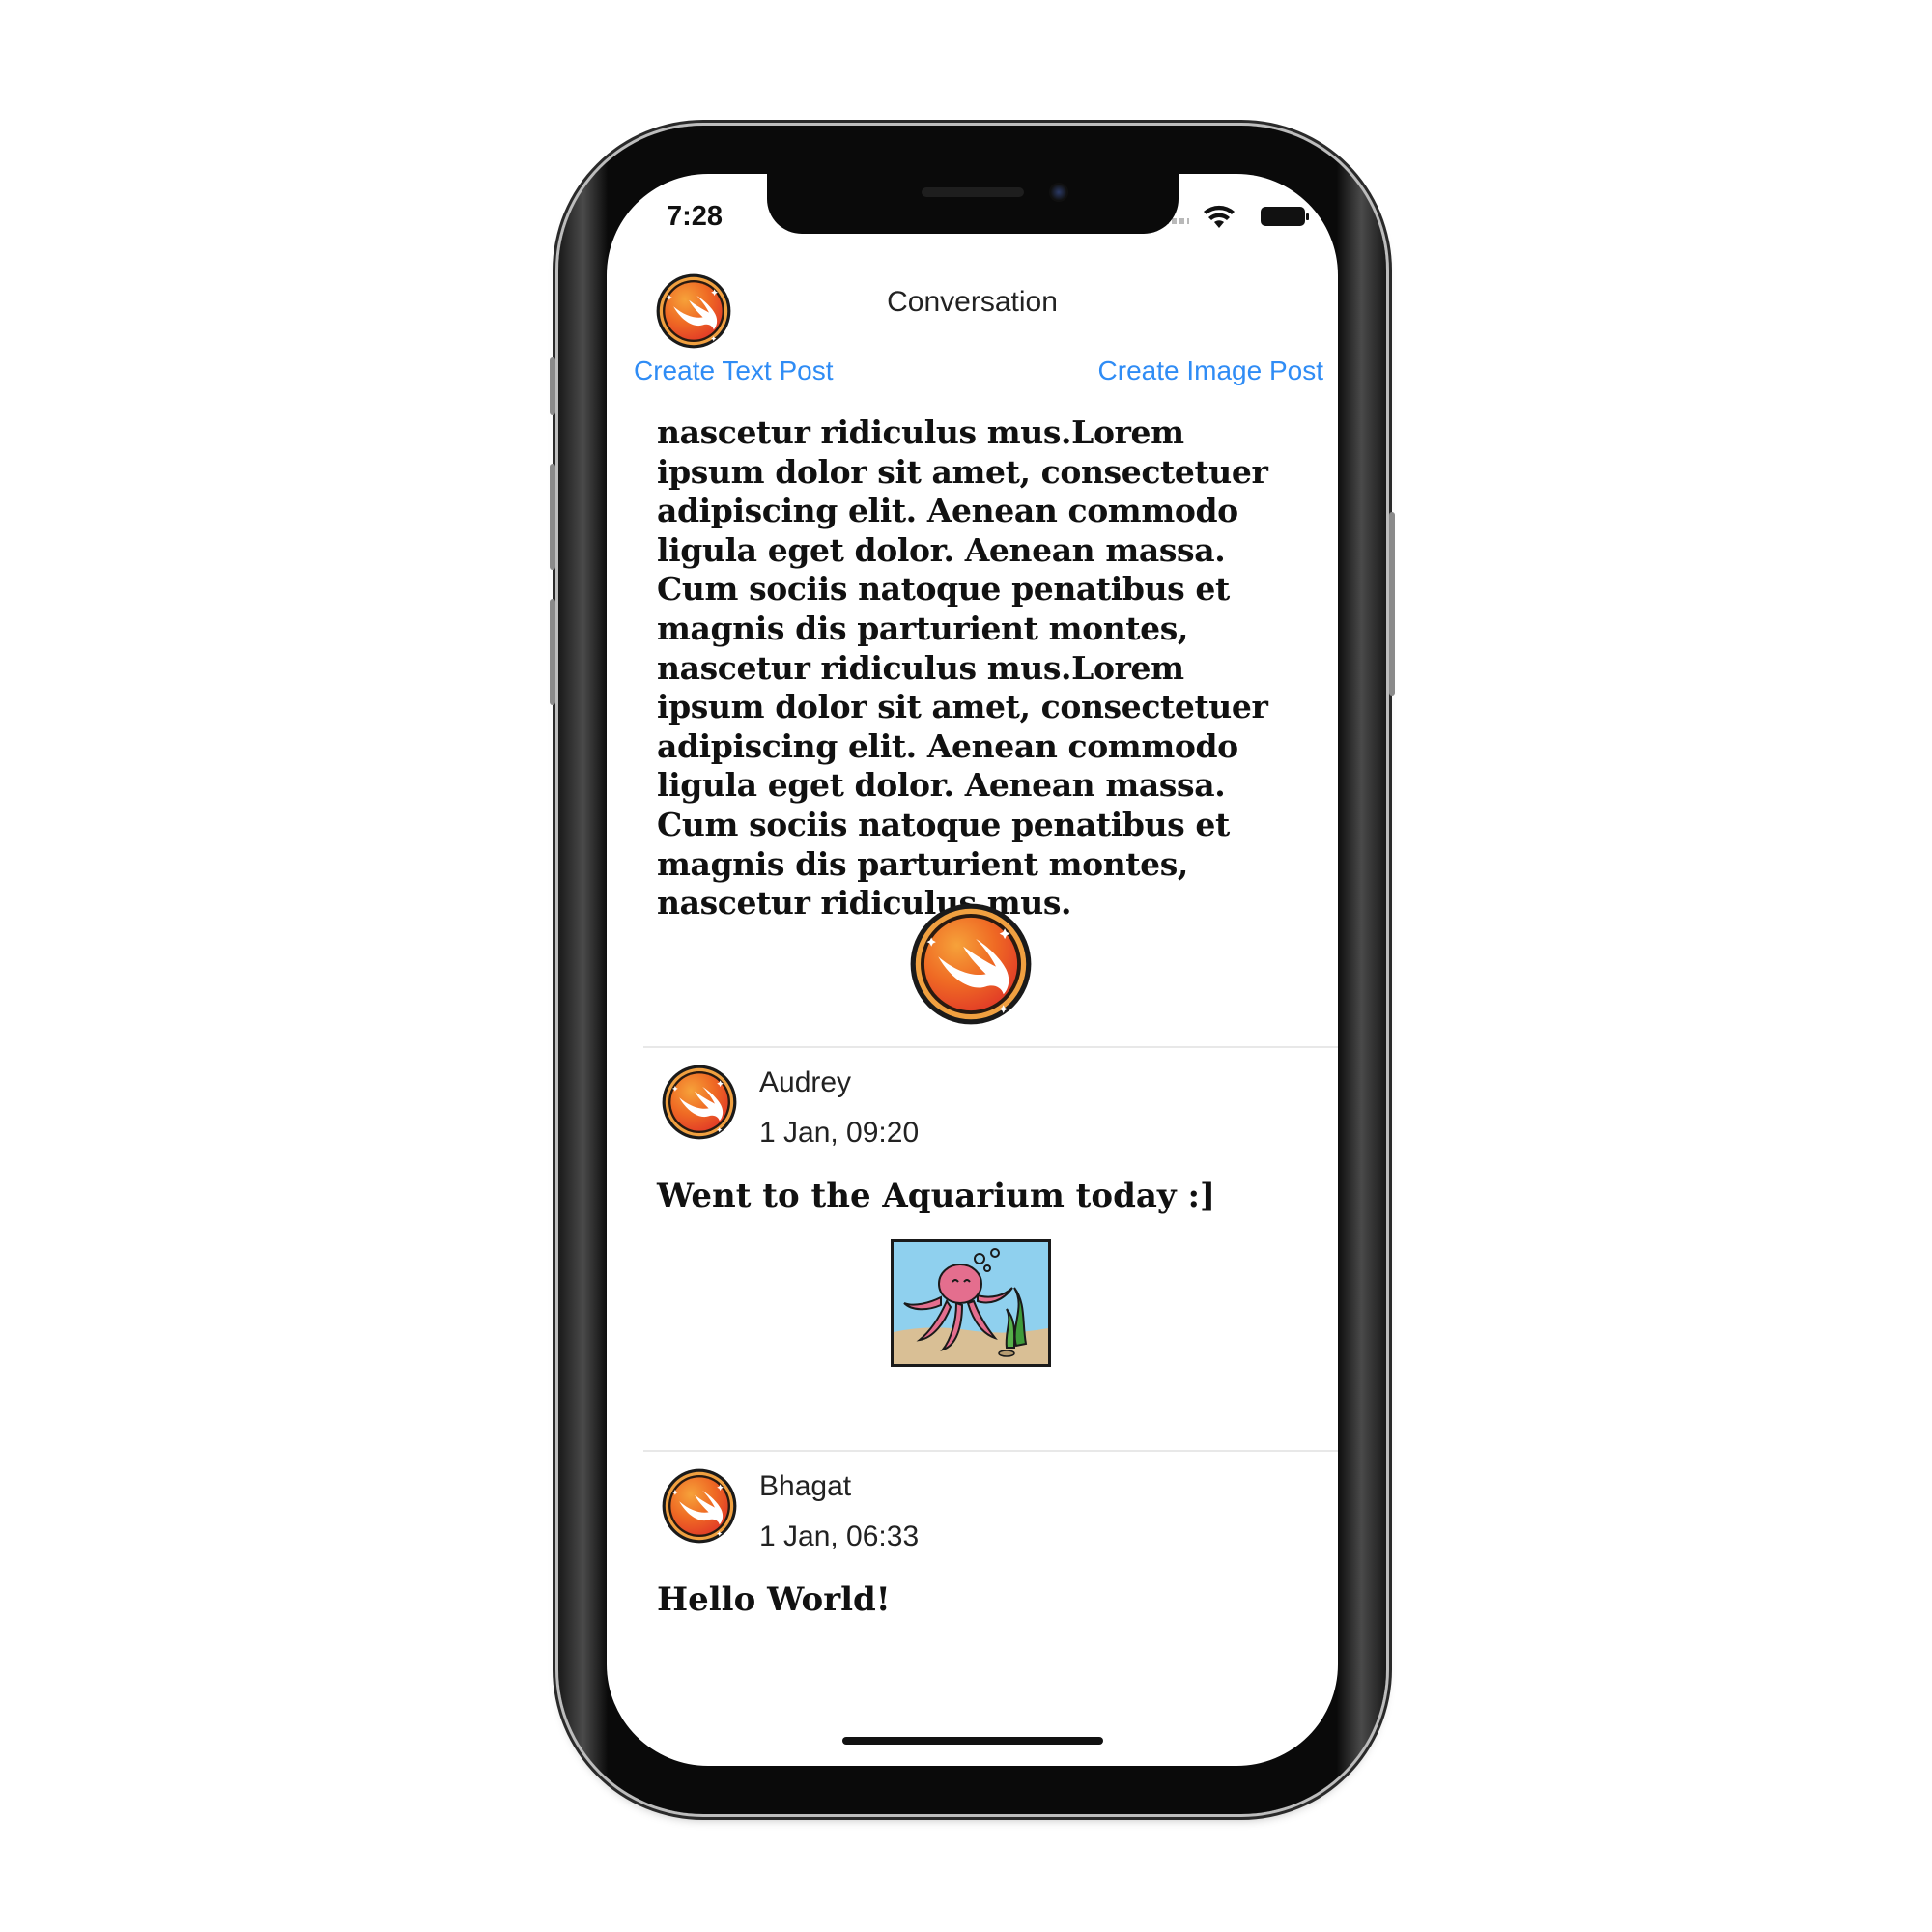 The height and width of the screenshot is (1932, 1932). I want to click on notch, so click(973, 204).